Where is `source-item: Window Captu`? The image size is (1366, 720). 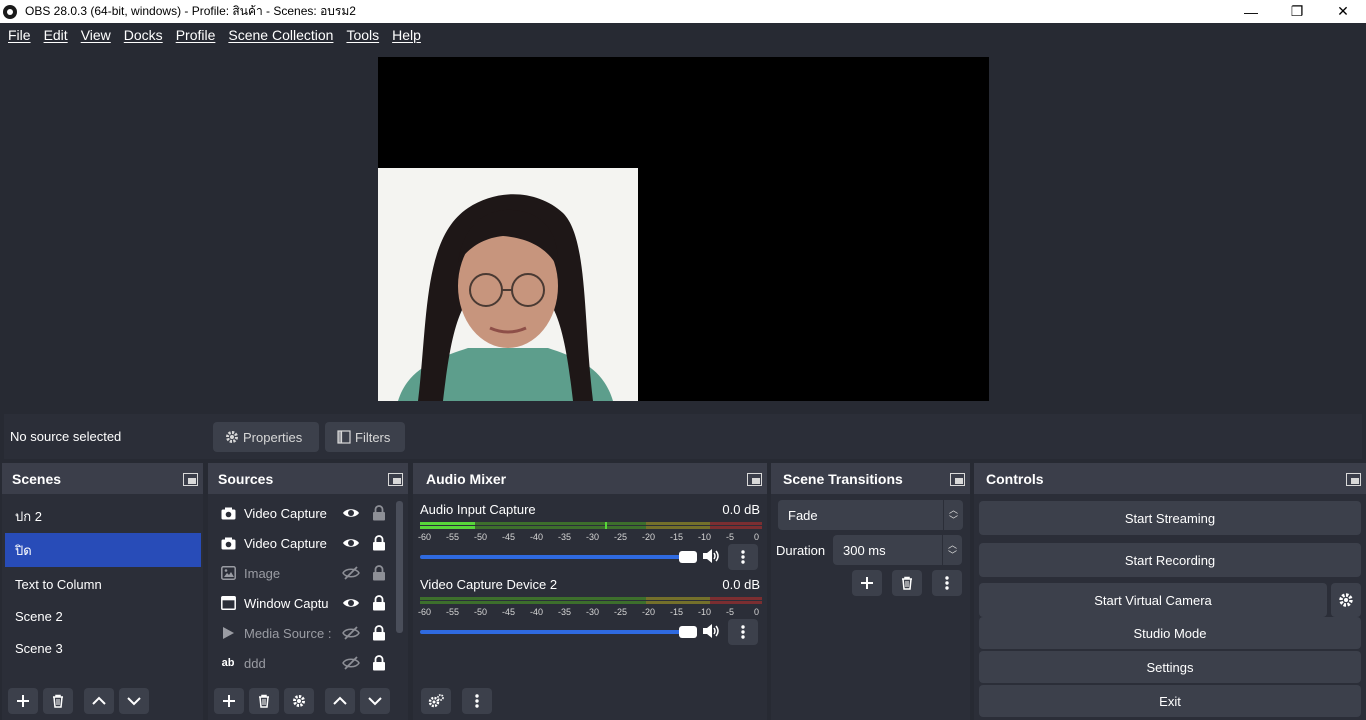
source-item: Window Captu is located at coordinates (306, 603).